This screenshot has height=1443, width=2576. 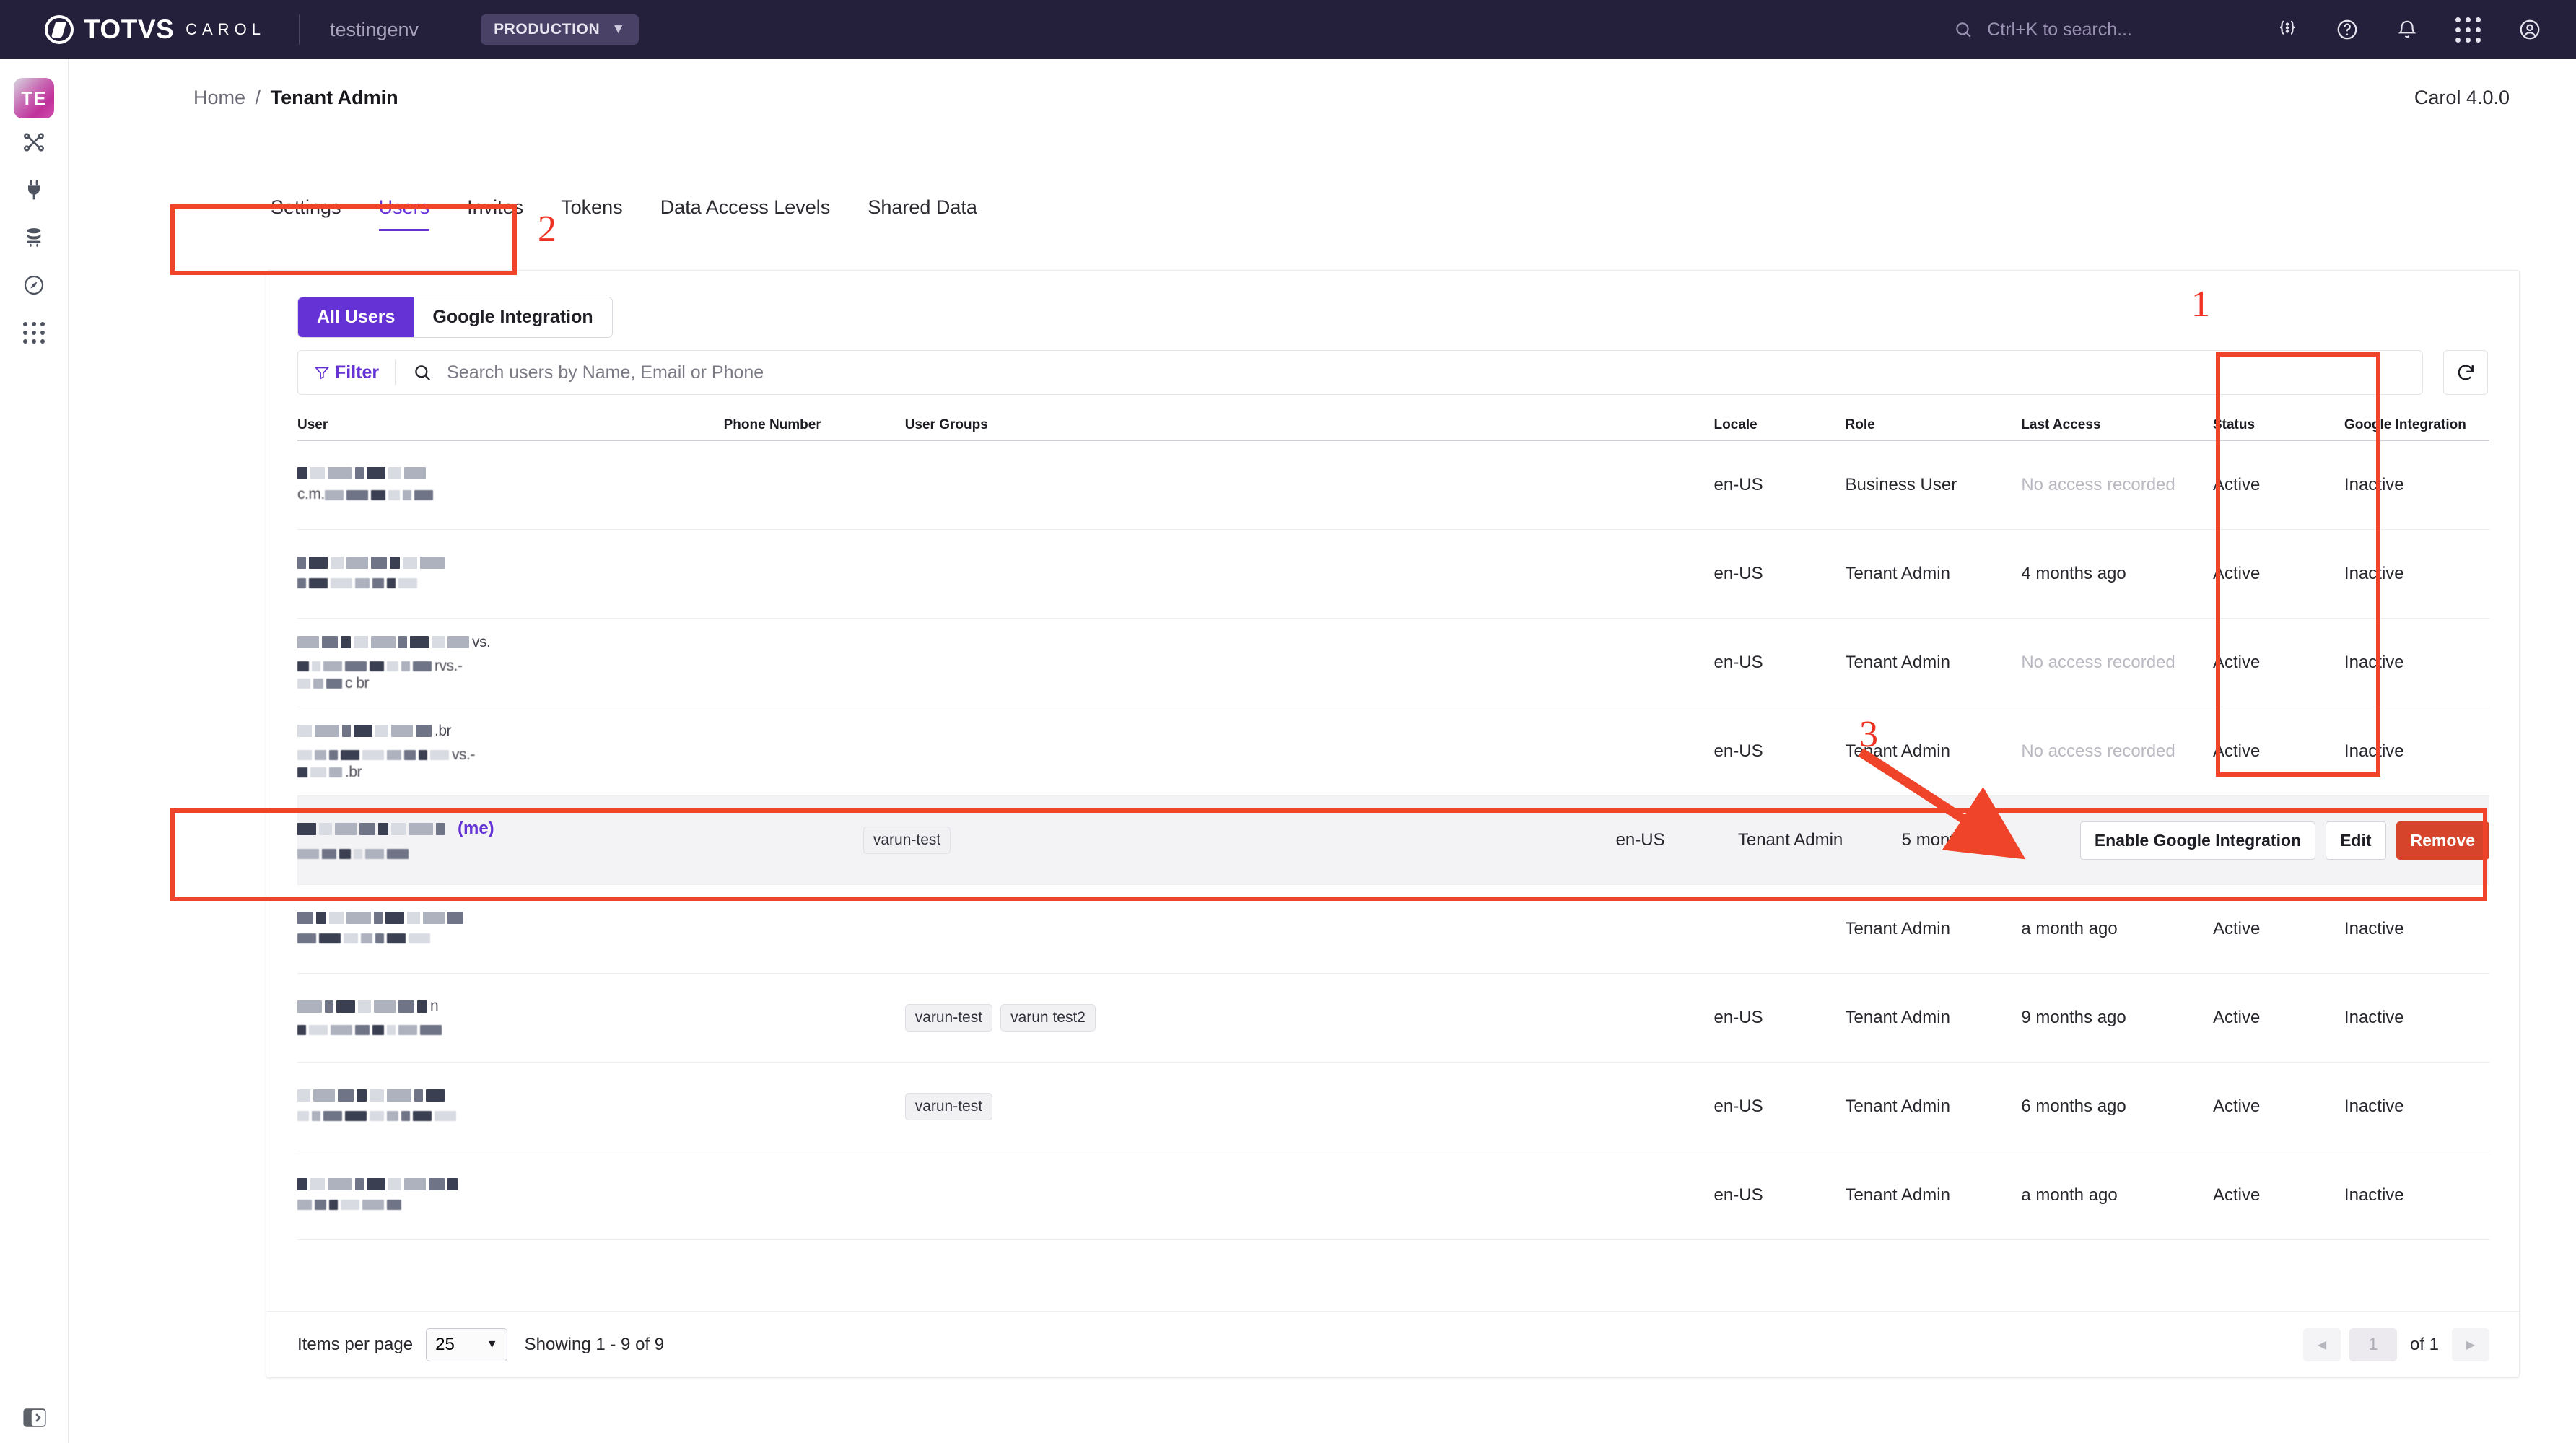 What do you see at coordinates (491, 829) in the screenshot?
I see `user-name: (me)` at bounding box center [491, 829].